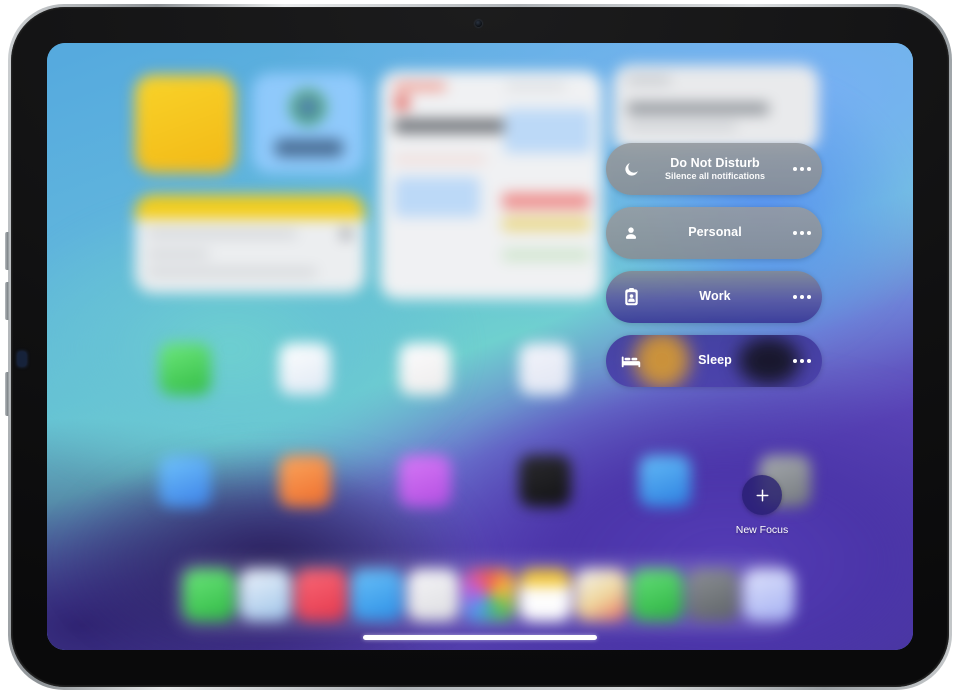  What do you see at coordinates (682, 126) in the screenshot?
I see `calendar-time-bar` at bounding box center [682, 126].